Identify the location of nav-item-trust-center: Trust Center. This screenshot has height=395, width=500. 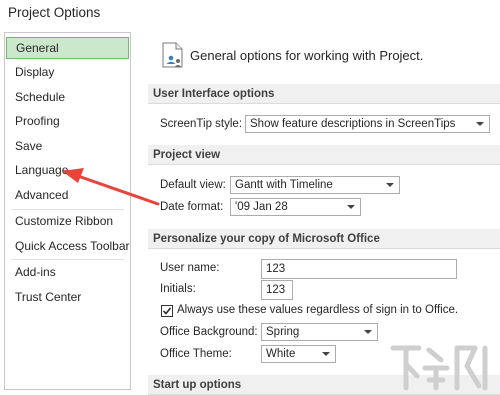
(67, 297).